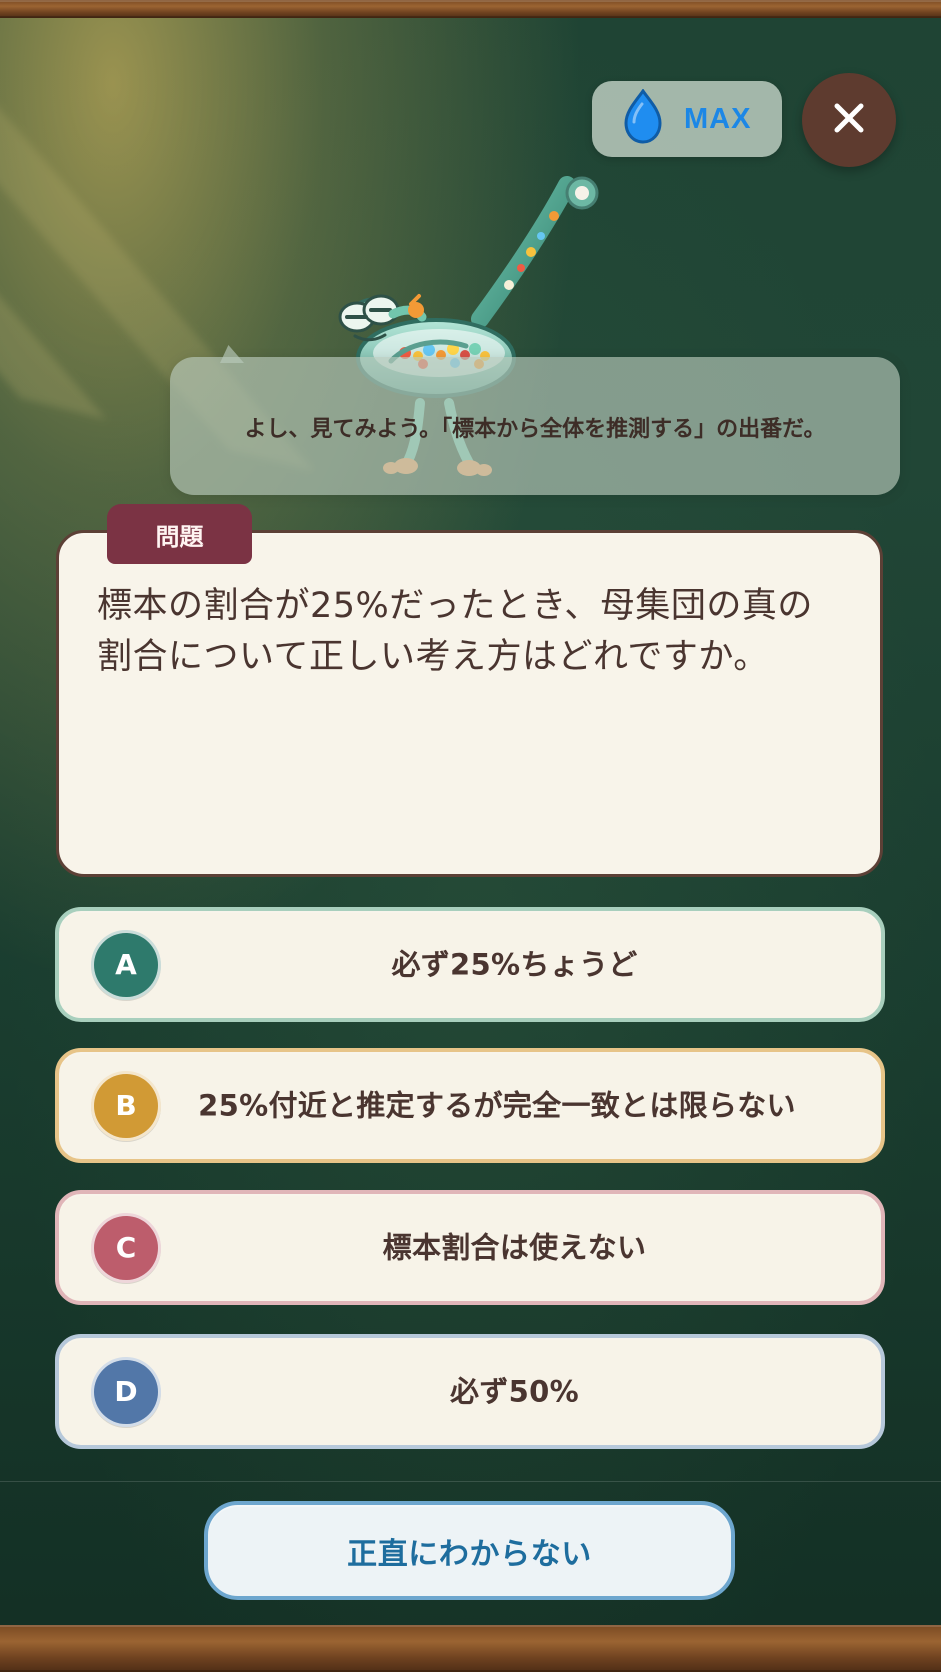 The image size is (941, 1672). I want to click on answer-d-badge: D, so click(126, 1391).